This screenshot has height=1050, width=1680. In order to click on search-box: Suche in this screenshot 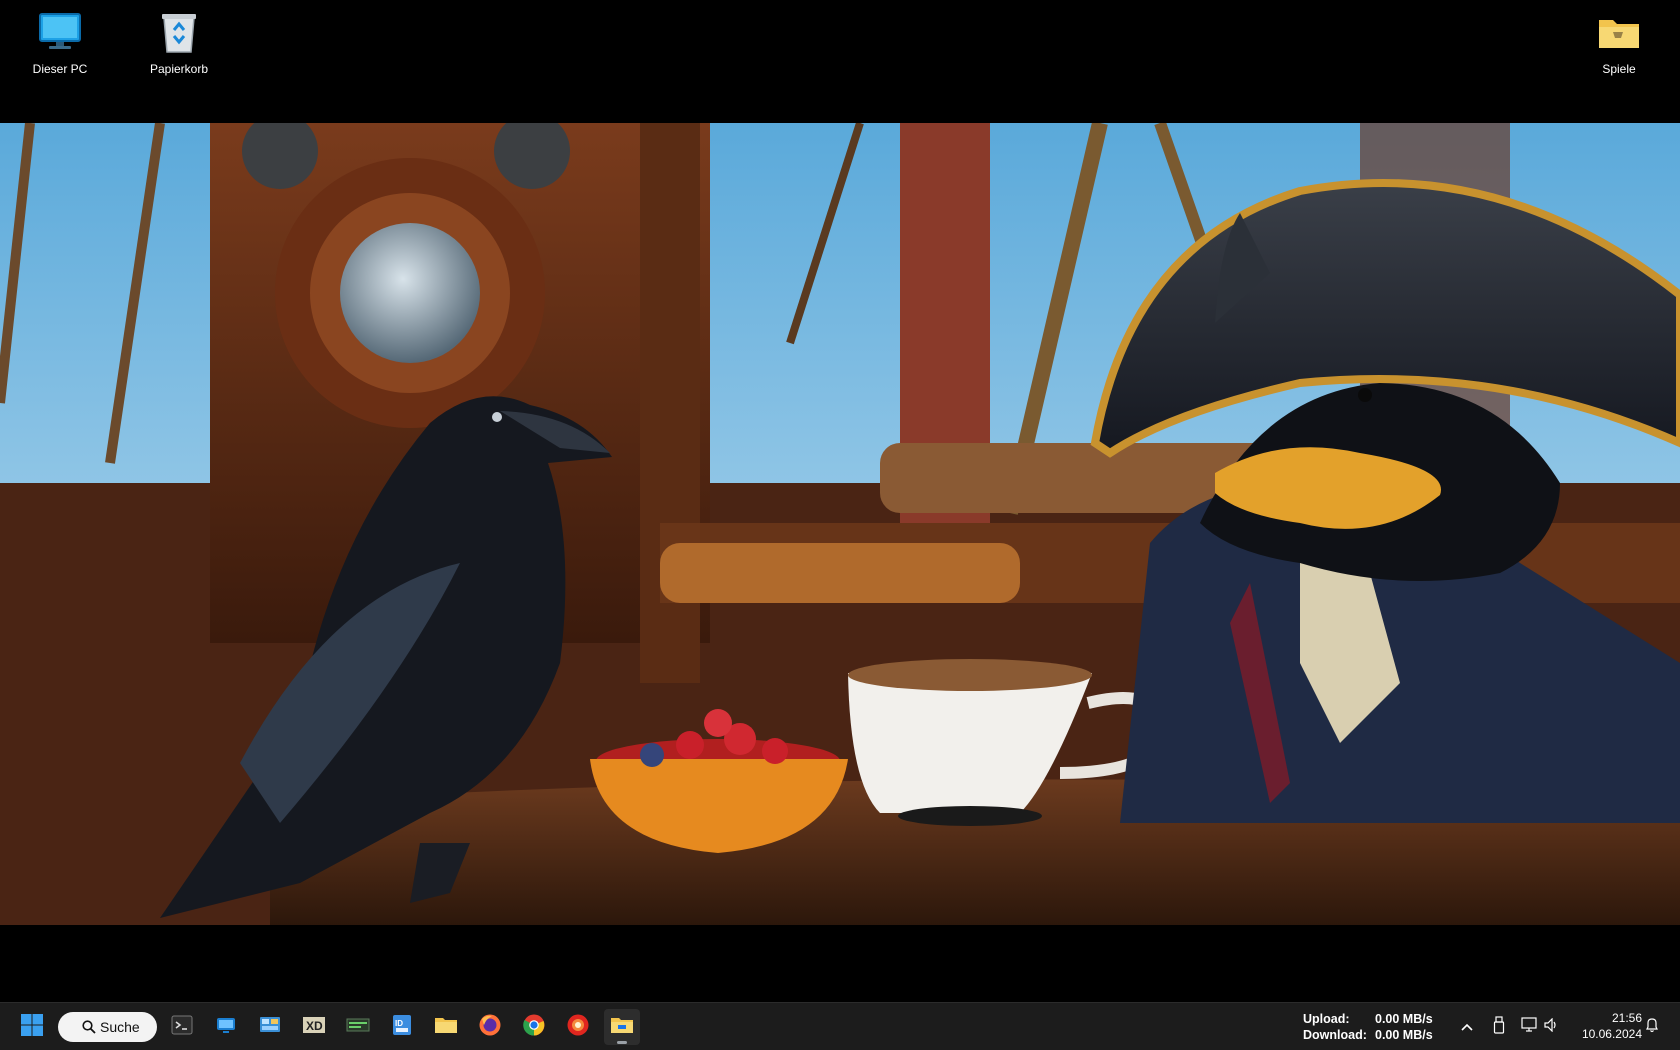, I will do `click(107, 1027)`.